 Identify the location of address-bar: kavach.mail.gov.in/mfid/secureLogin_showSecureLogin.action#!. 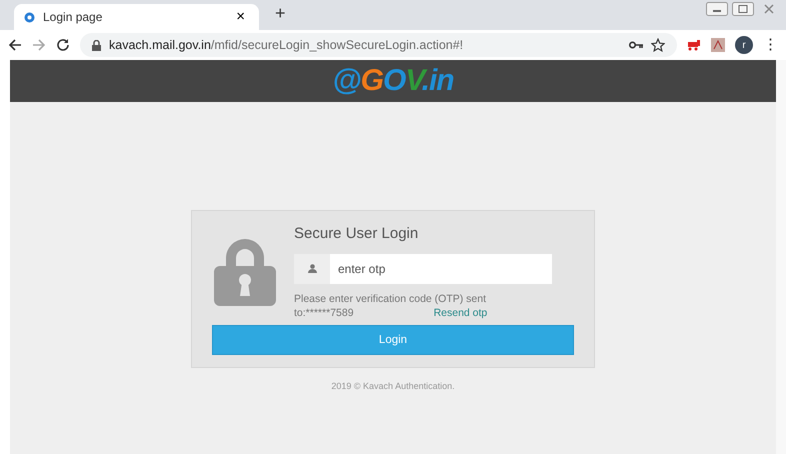
(378, 45).